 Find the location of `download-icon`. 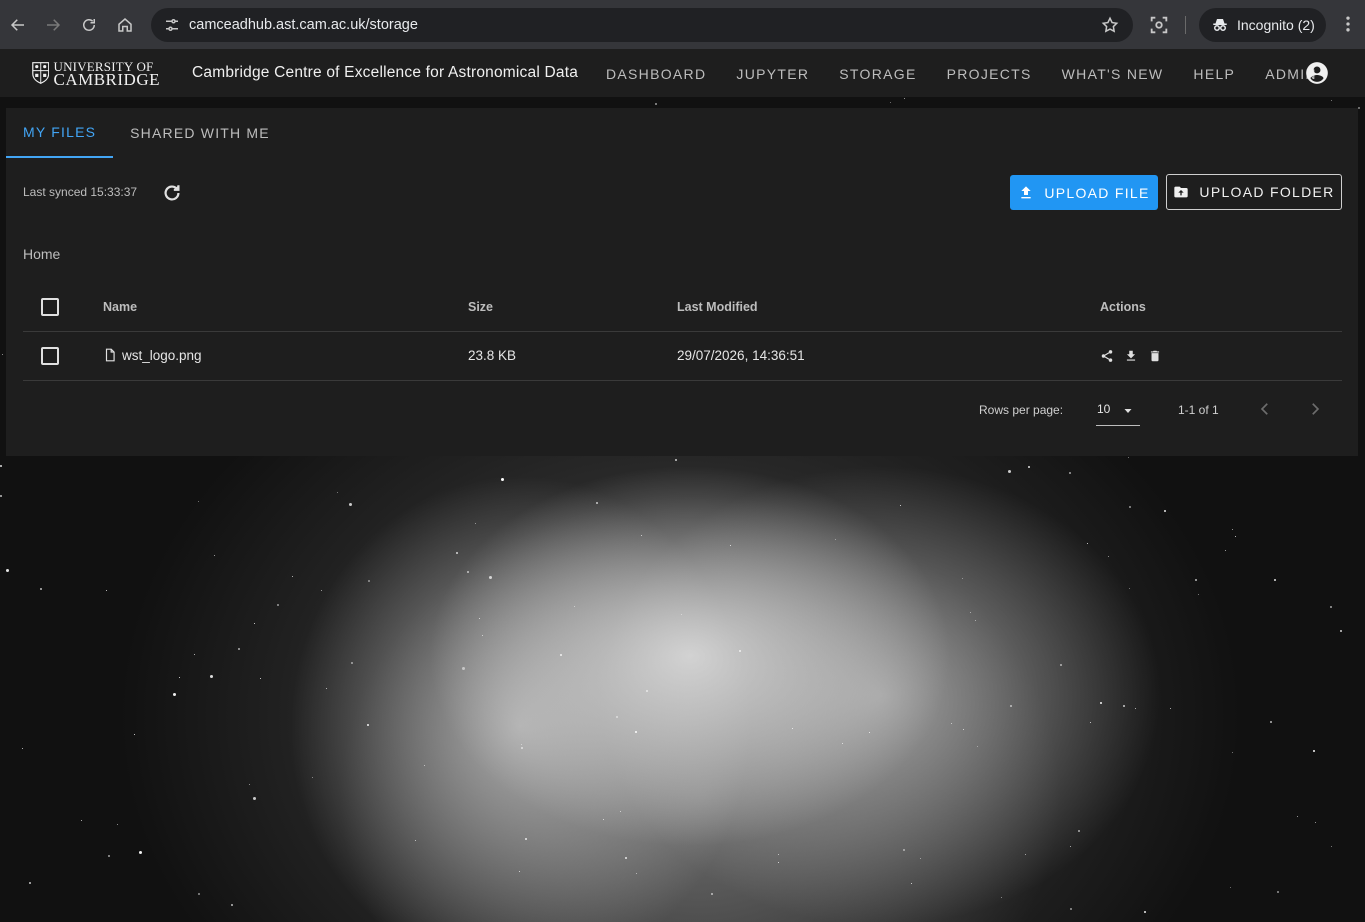

download-icon is located at coordinates (1131, 356).